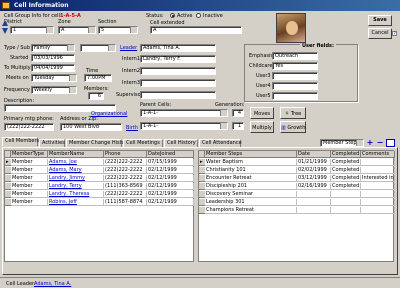 This screenshot has width=400, height=288. What do you see at coordinates (251, 202) in the screenshot?
I see `table-cell: Leadership 301` at bounding box center [251, 202].